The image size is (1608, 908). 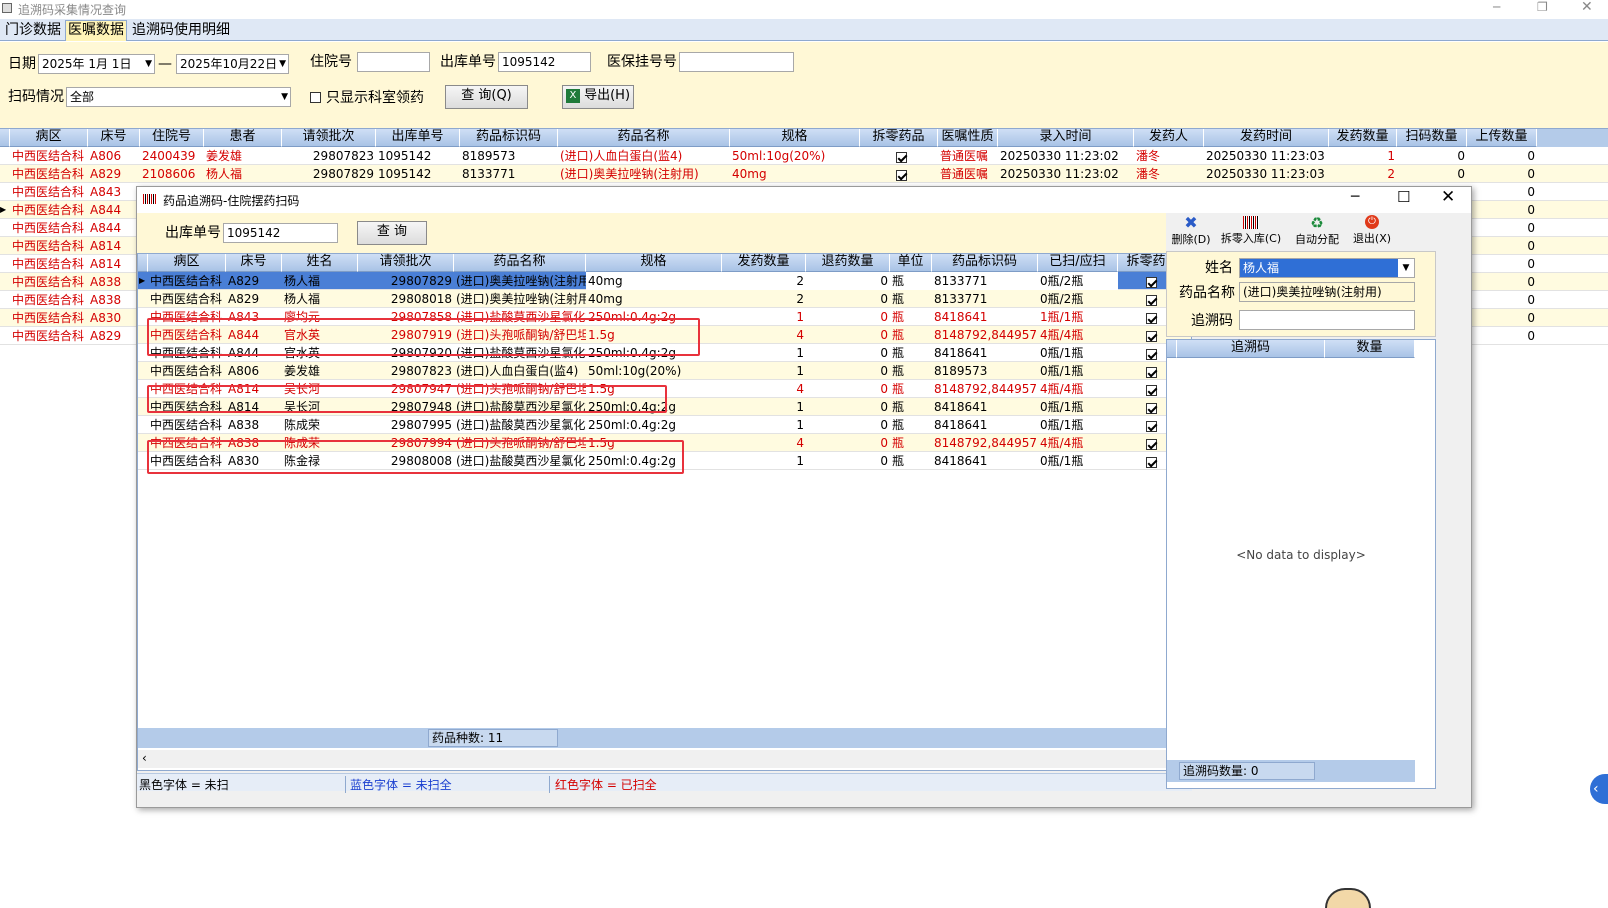 I want to click on column-header: 患者, so click(x=243, y=138).